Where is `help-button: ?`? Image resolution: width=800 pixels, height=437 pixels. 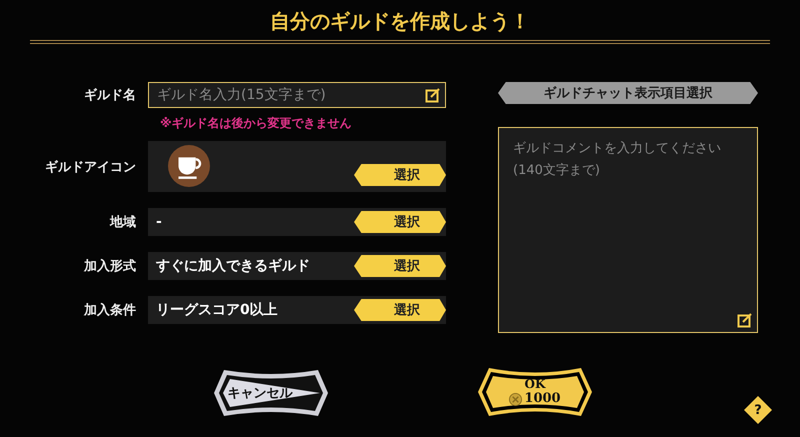
help-button: ? is located at coordinates (758, 410).